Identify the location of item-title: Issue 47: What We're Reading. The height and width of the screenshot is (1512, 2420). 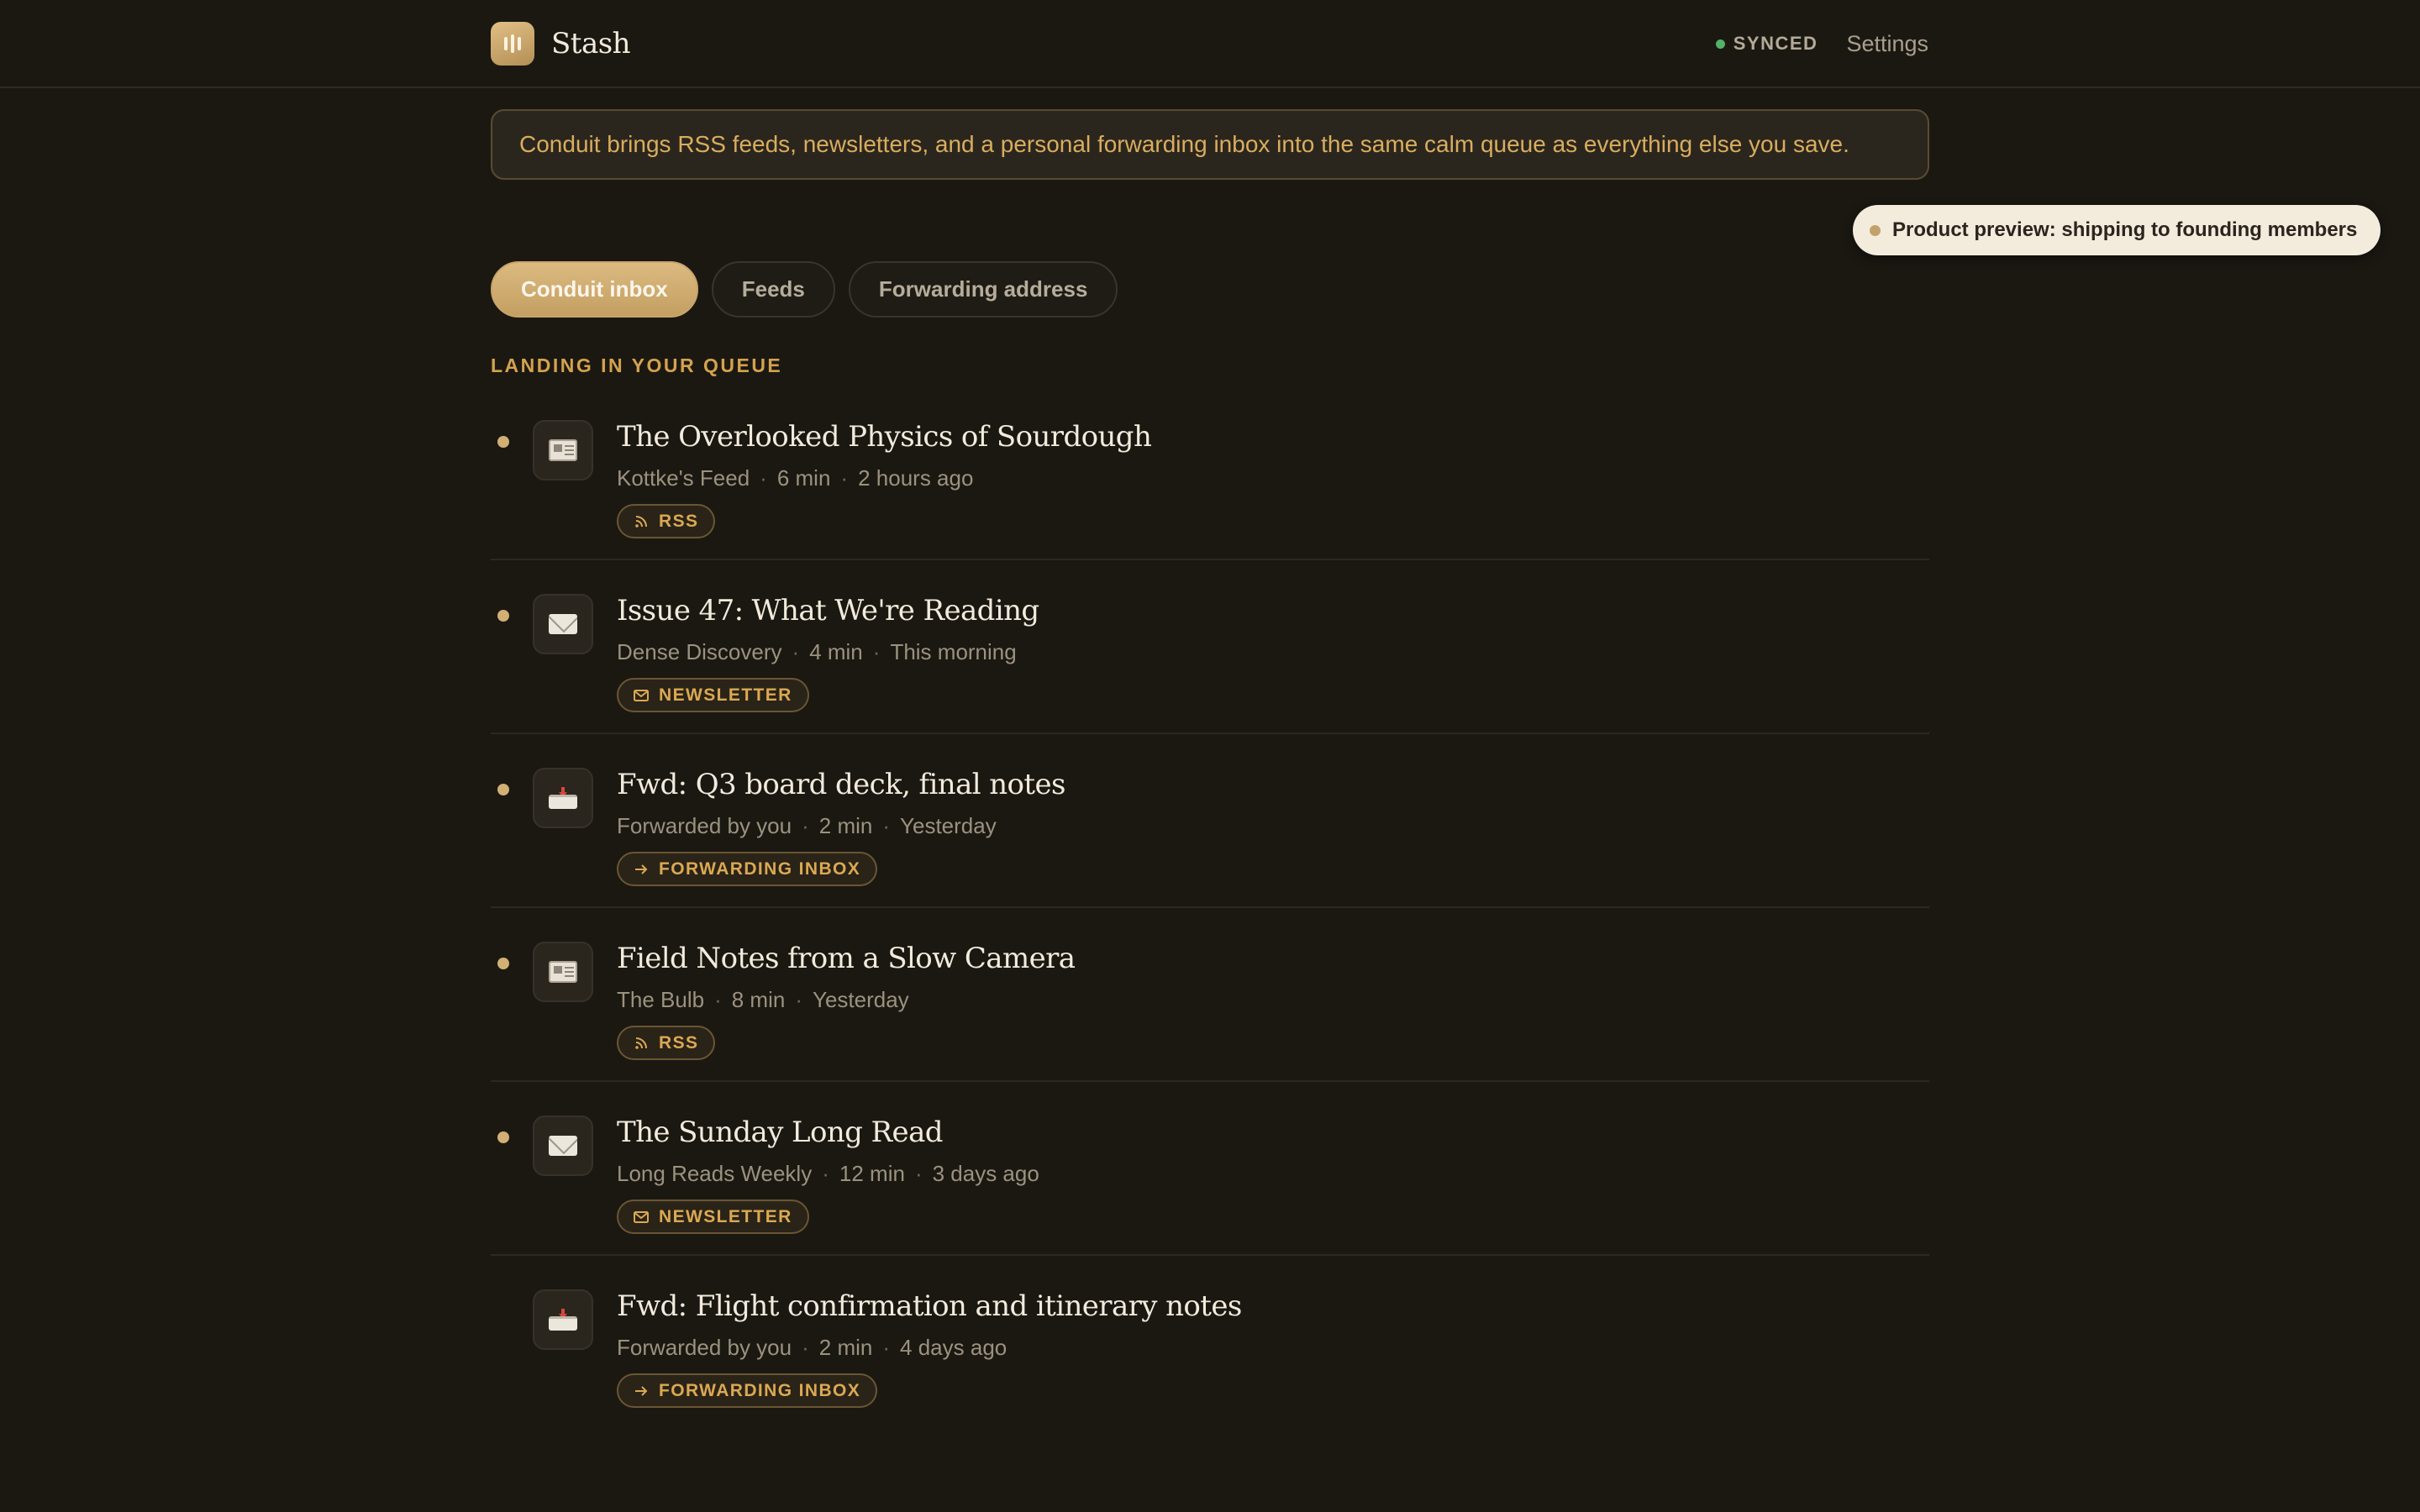
(828, 610).